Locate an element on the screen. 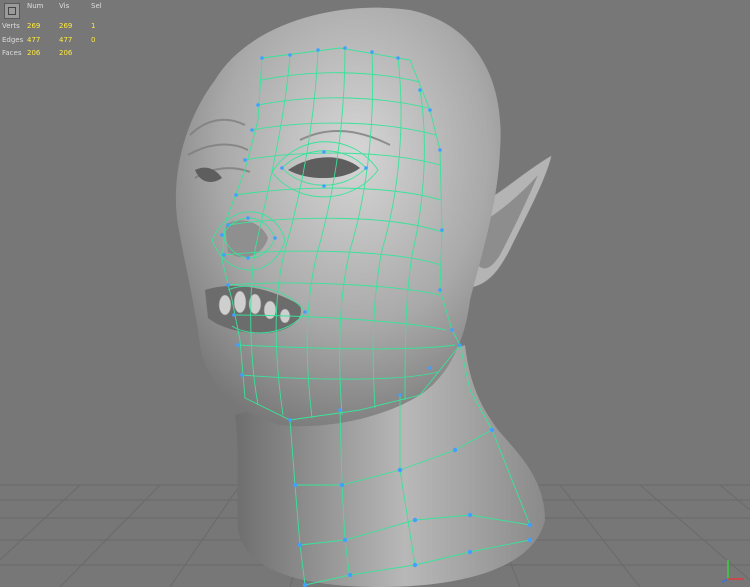  hud-edges-num: 477 is located at coordinates (34, 40).